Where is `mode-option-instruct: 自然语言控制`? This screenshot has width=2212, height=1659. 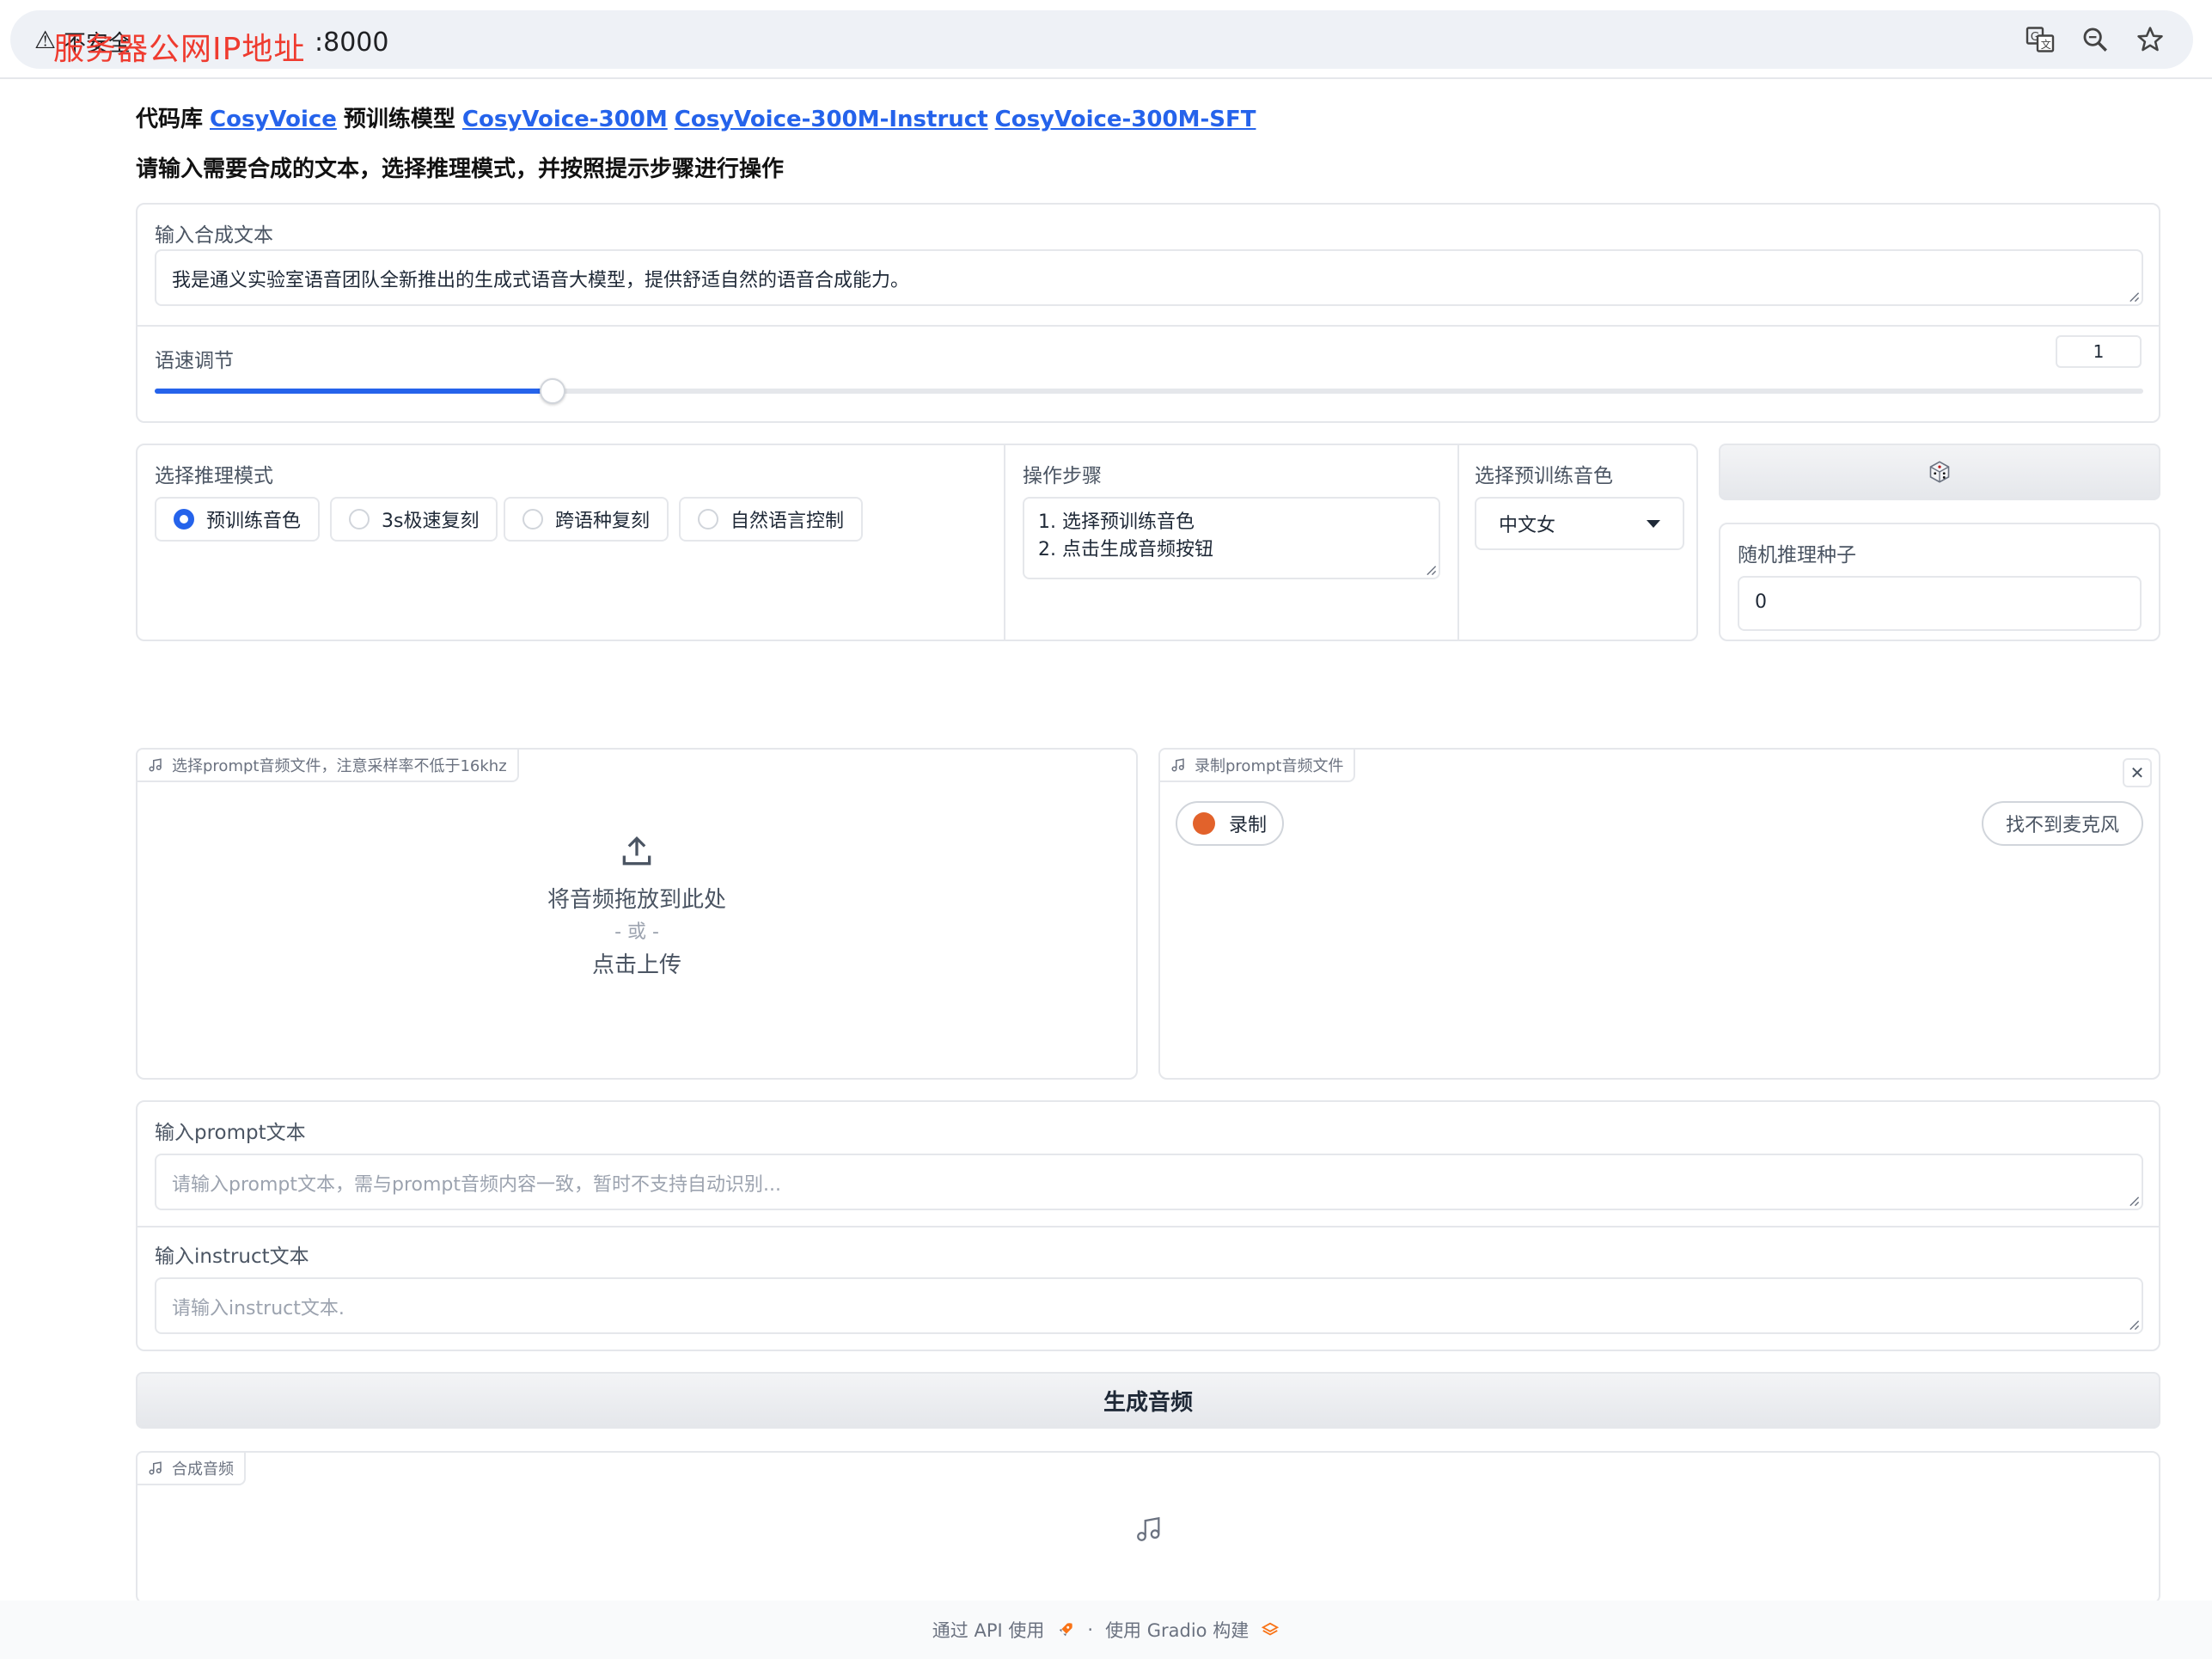 mode-option-instruct: 自然语言控制 is located at coordinates (772, 520).